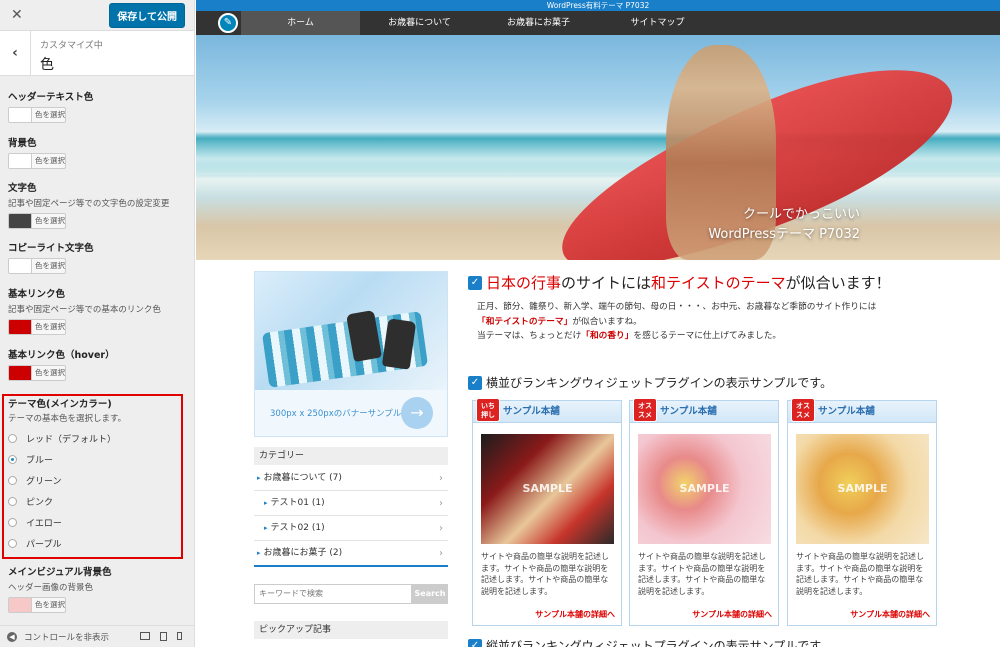 The image size is (1000, 647). Describe the element at coordinates (98, 501) in the screenshot. I see `radio-option-pink: ピンク` at that location.